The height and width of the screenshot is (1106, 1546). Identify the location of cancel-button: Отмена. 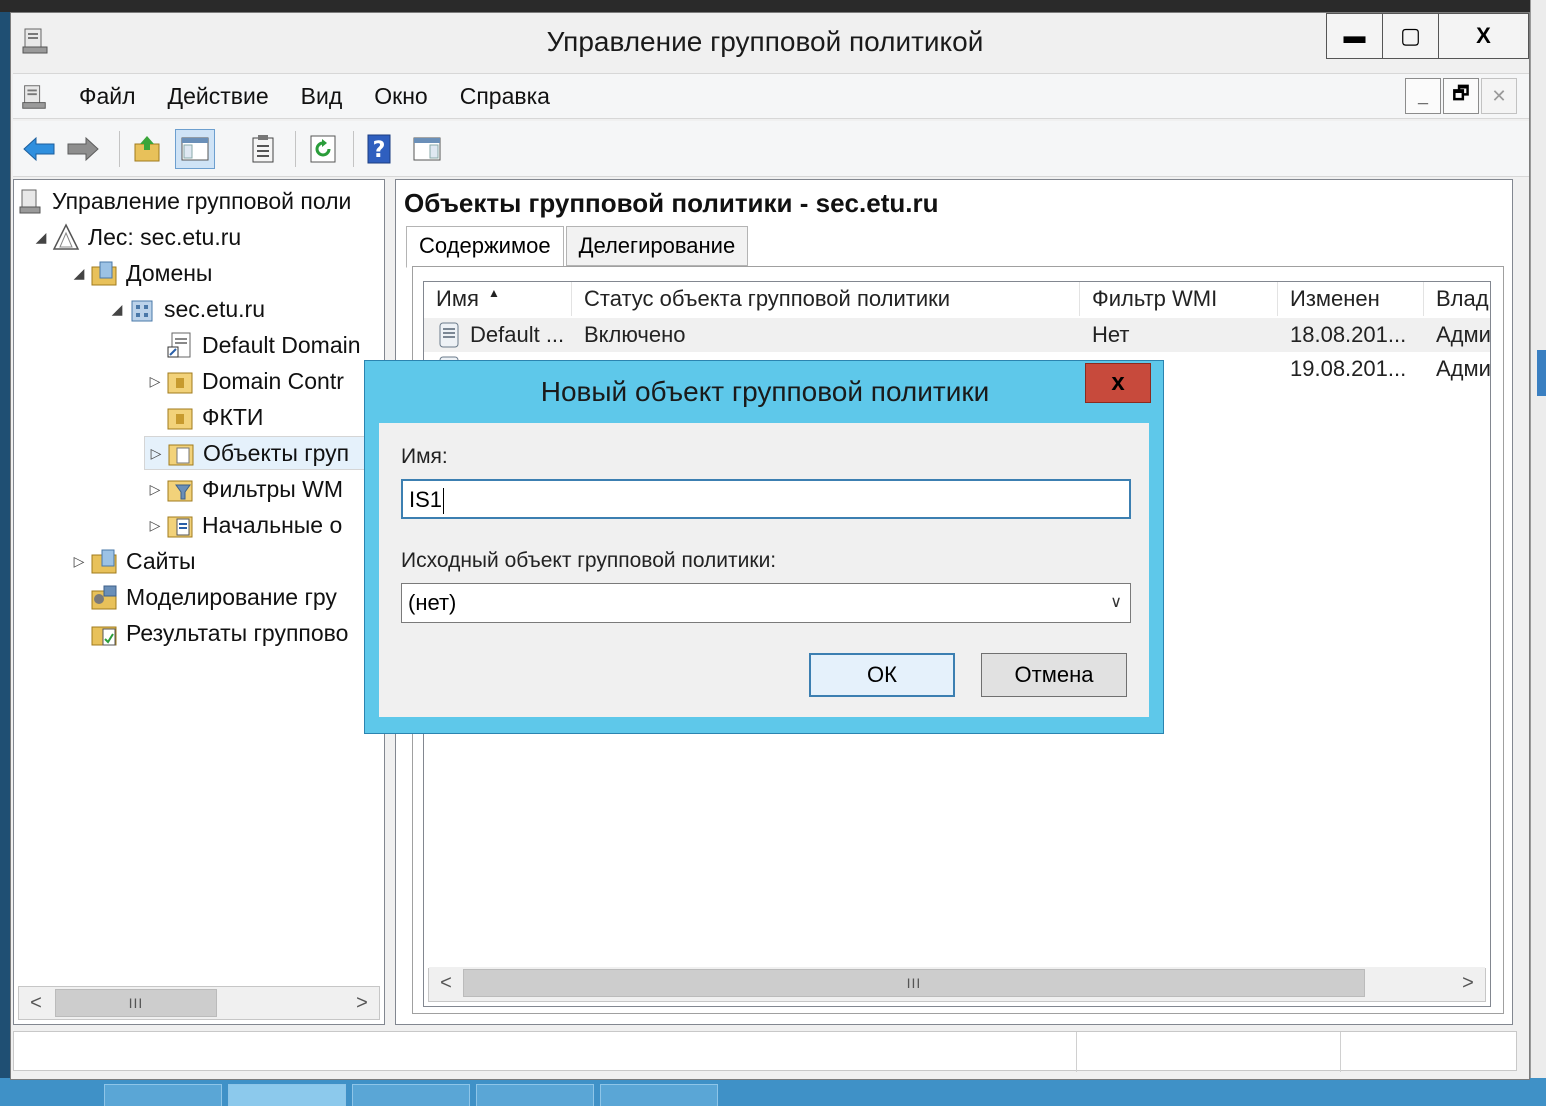
(1054, 675).